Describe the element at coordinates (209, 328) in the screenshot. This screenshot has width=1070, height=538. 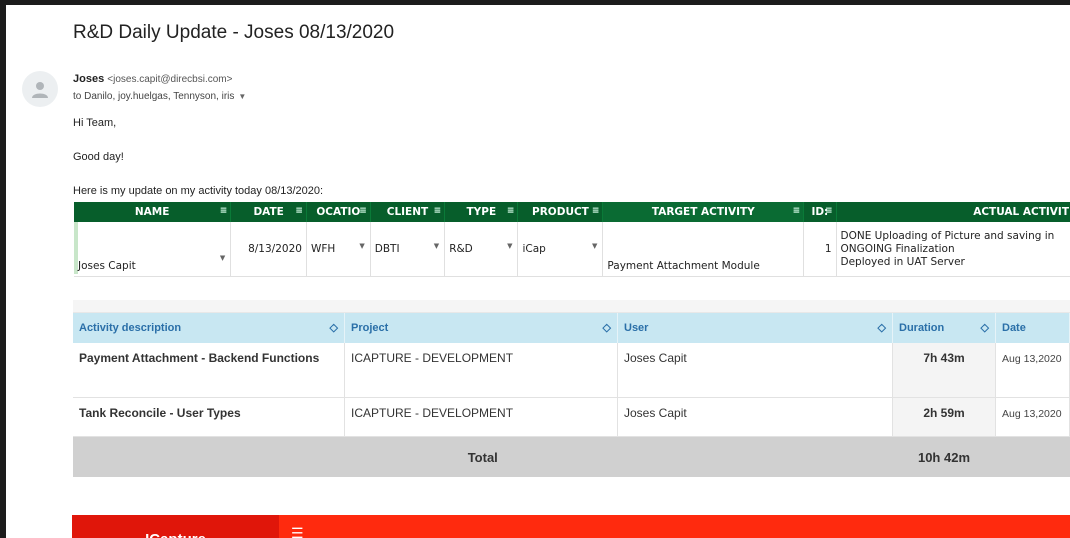
I see `col-activity-description: Activity description ◇` at that location.